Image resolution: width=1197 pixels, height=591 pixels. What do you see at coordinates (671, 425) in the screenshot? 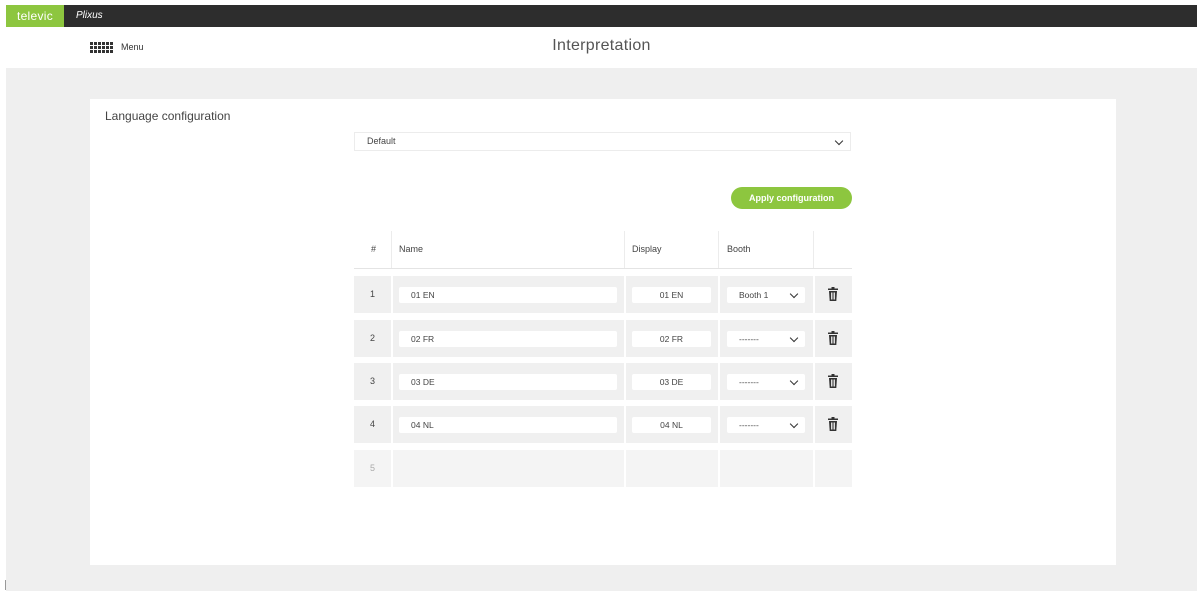
I see `display-name-input: 04 NL` at bounding box center [671, 425].